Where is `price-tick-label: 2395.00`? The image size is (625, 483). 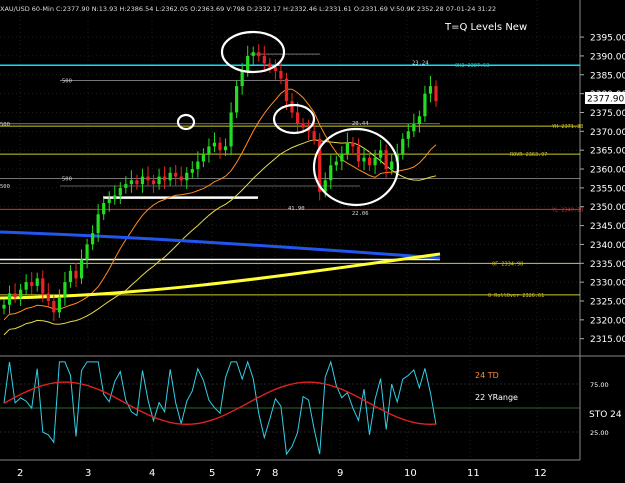 price-tick-label: 2395.00 is located at coordinates (607, 39).